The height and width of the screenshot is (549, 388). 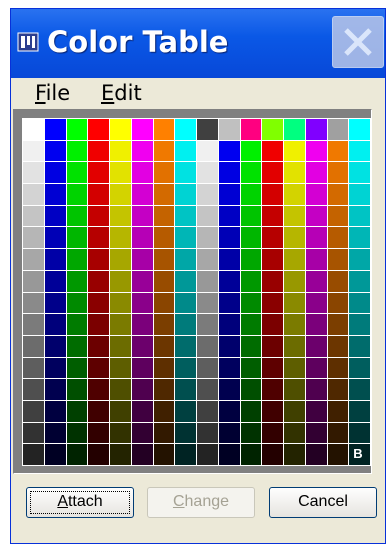 What do you see at coordinates (52, 93) in the screenshot?
I see `menu-file: File` at bounding box center [52, 93].